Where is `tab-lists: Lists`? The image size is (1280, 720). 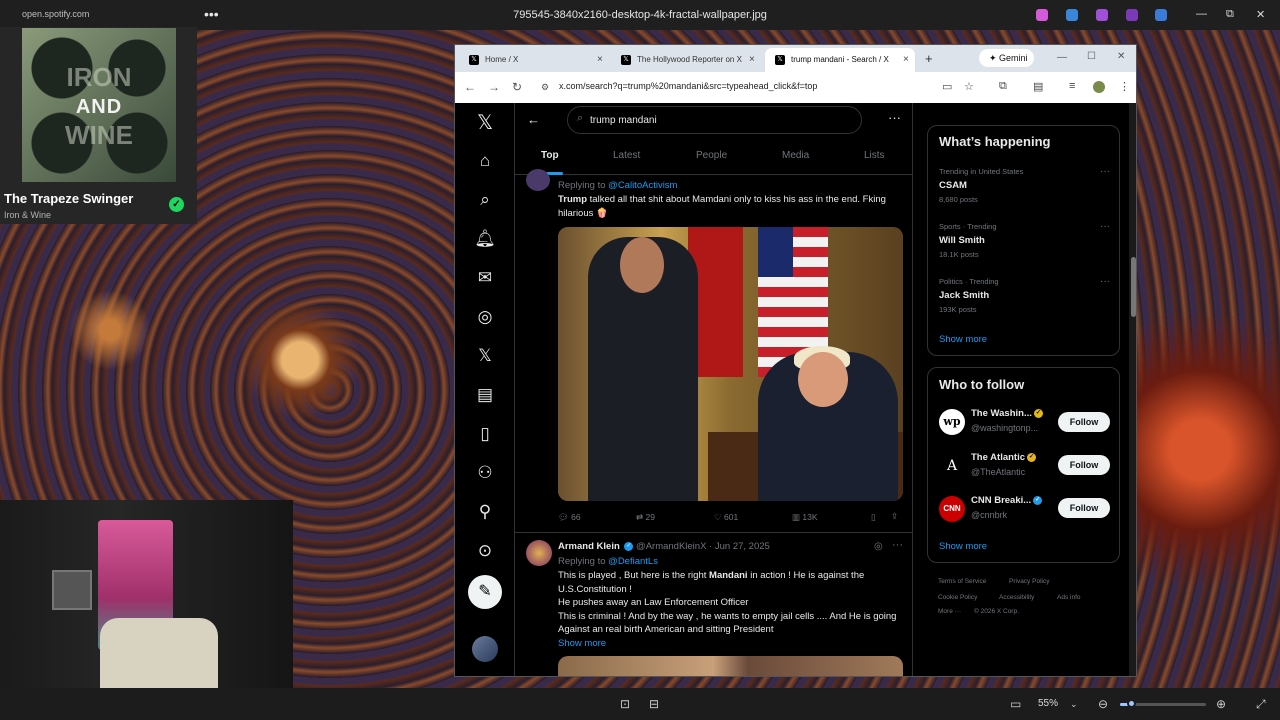
tab-lists: Lists is located at coordinates (874, 155).